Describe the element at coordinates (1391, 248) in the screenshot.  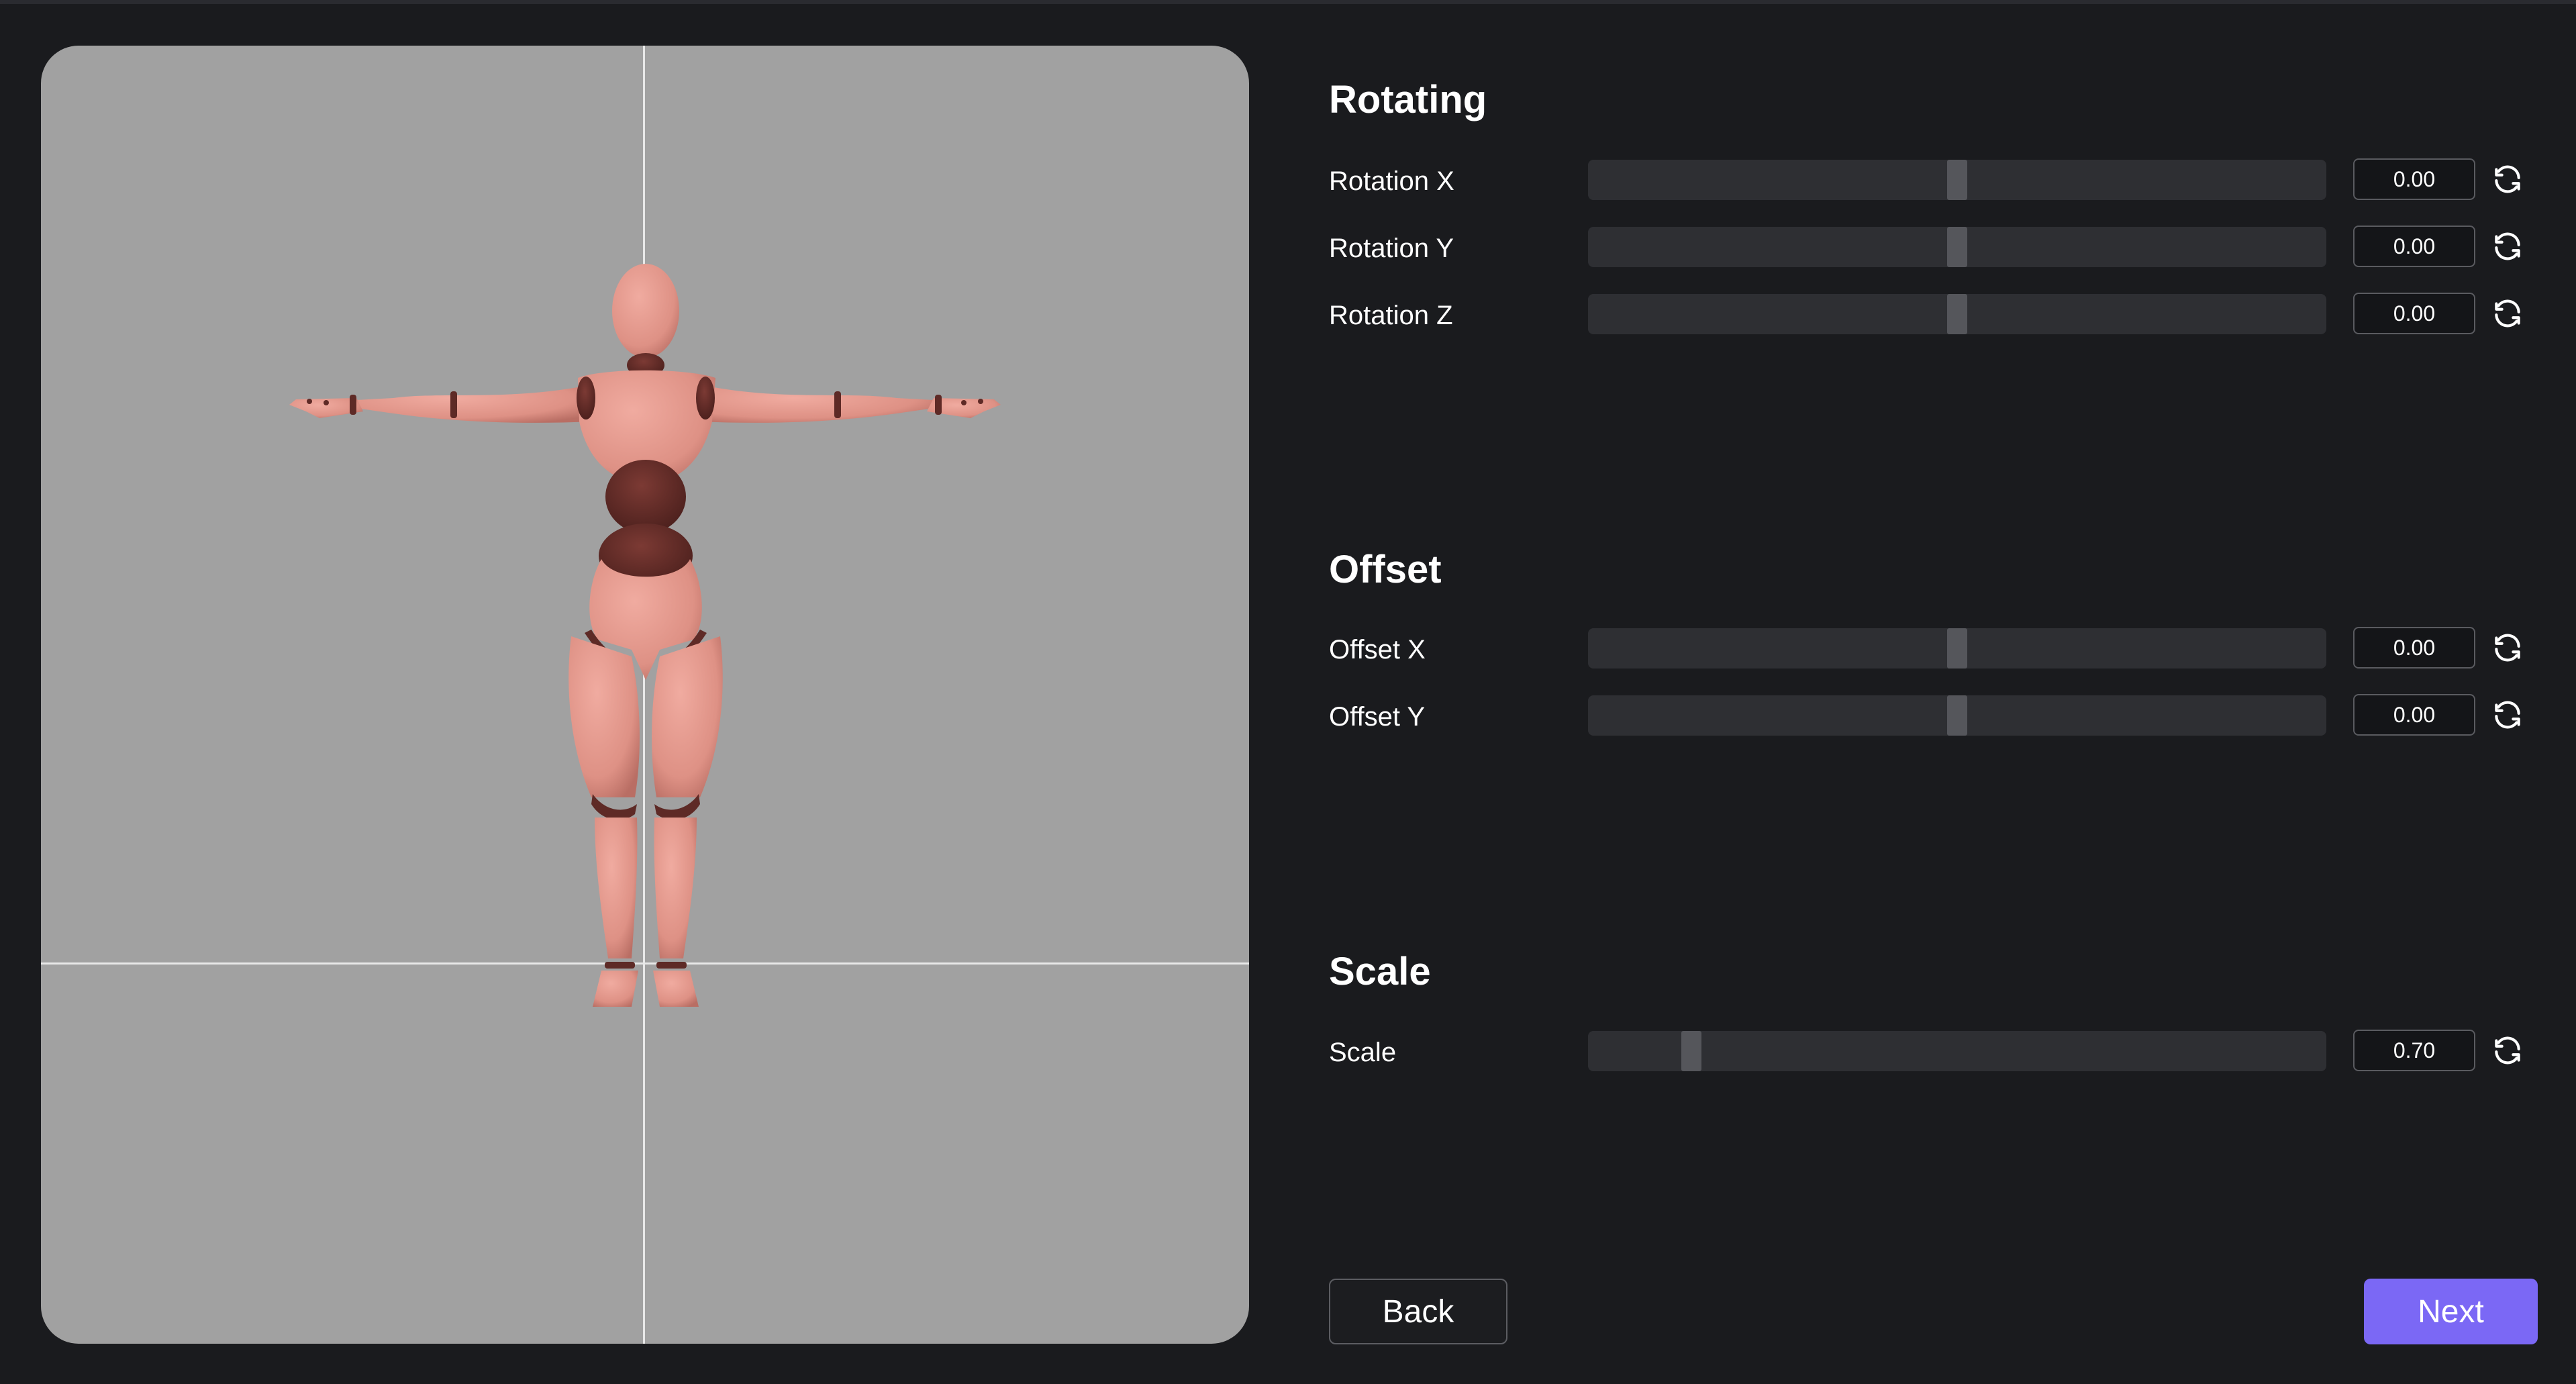
I see `row-label-rotation-y: Rotation Y` at that location.